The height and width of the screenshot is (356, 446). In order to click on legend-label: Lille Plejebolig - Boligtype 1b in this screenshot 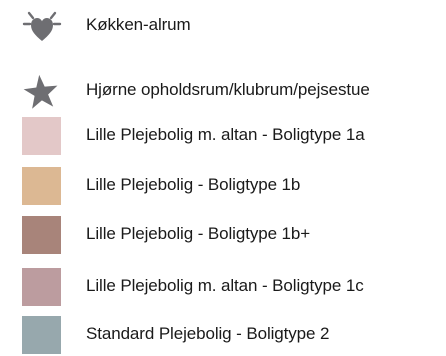, I will do `click(193, 184)`.